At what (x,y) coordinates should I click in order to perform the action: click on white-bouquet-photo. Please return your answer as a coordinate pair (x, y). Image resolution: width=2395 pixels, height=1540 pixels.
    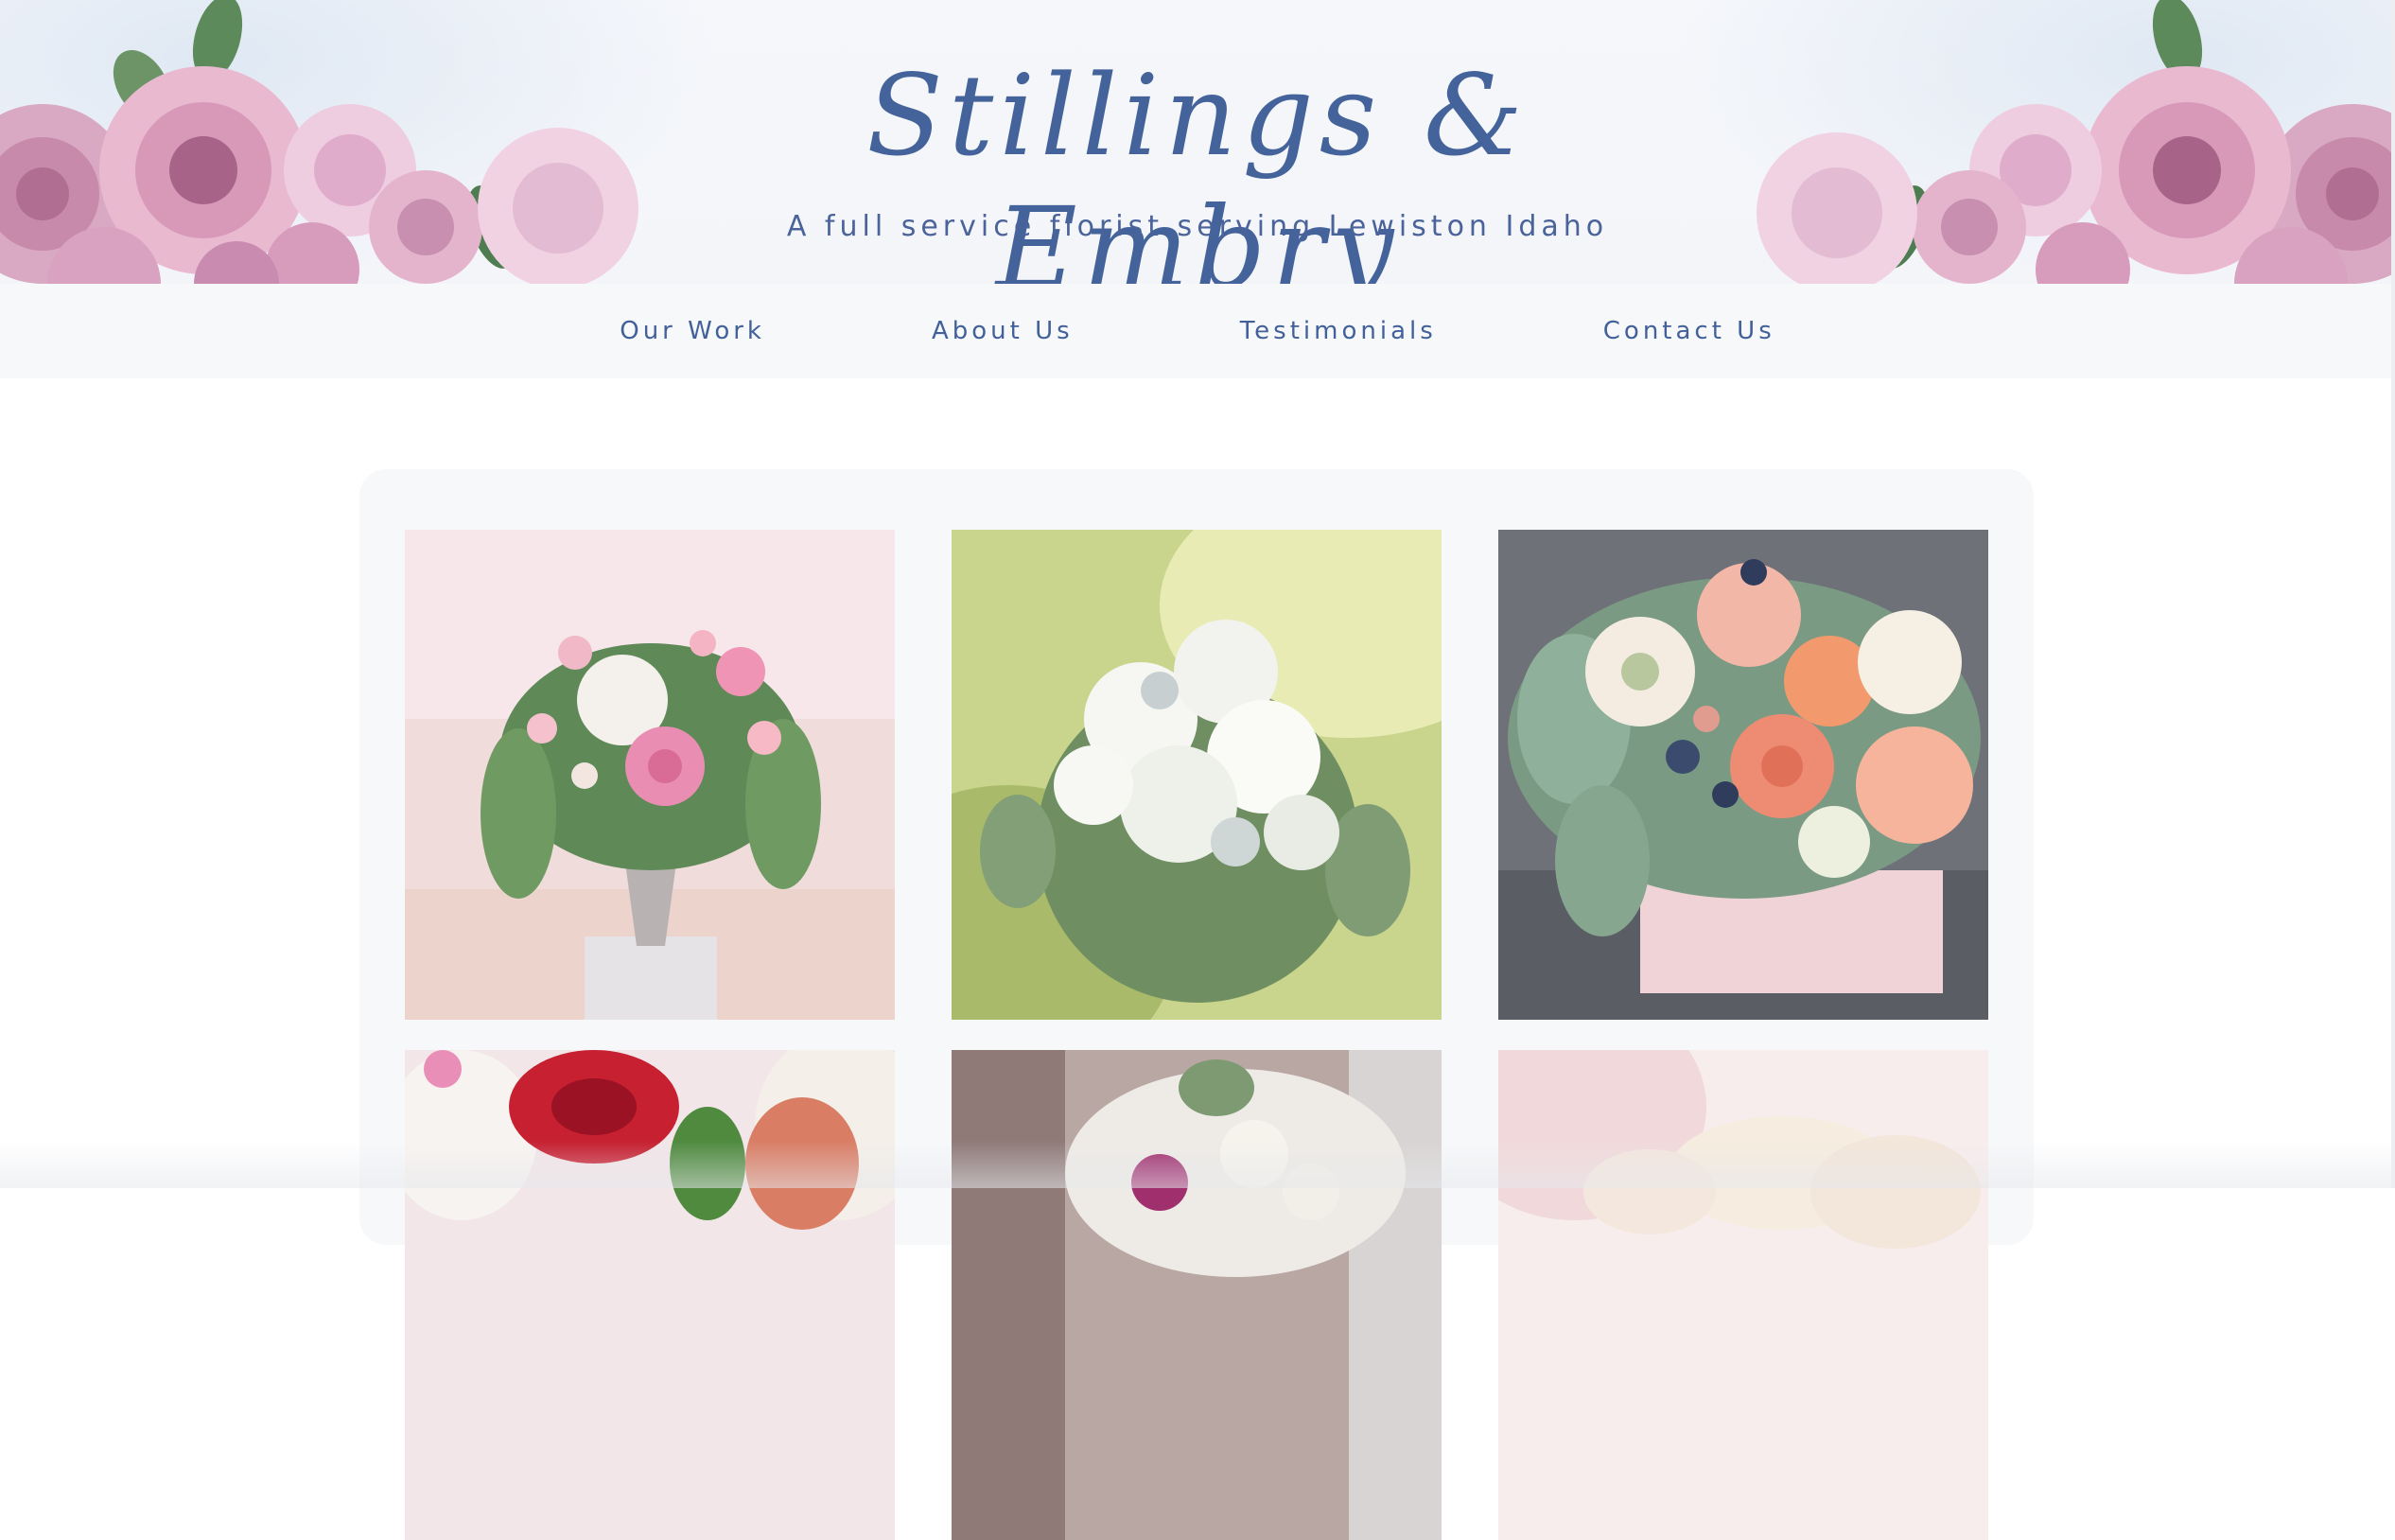
    Looking at the image, I should click on (1197, 775).